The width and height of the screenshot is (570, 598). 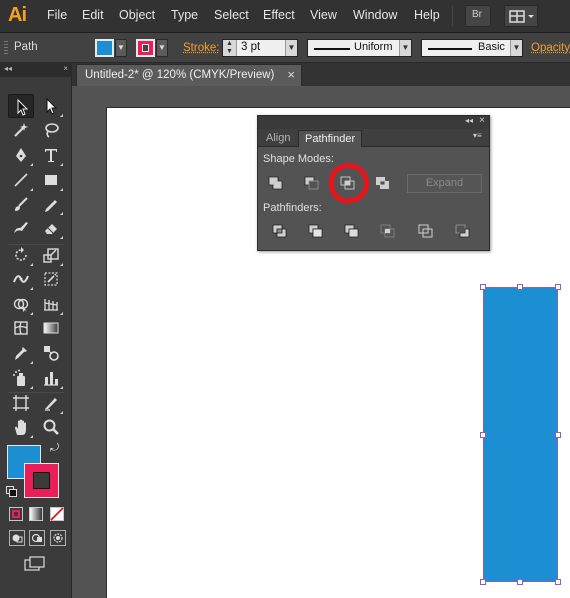 What do you see at coordinates (51, 279) in the screenshot?
I see `free-transform-tool` at bounding box center [51, 279].